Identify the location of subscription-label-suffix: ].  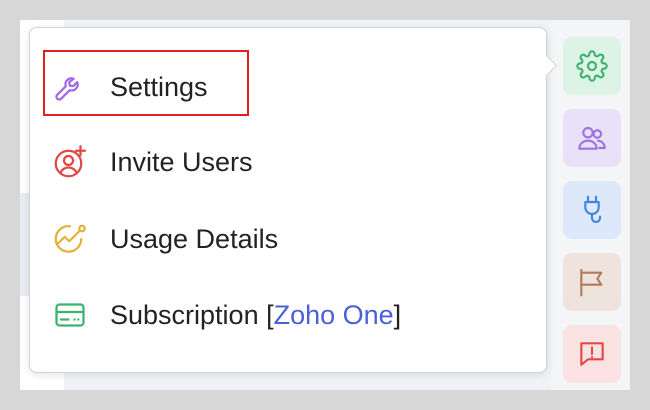
(397, 314).